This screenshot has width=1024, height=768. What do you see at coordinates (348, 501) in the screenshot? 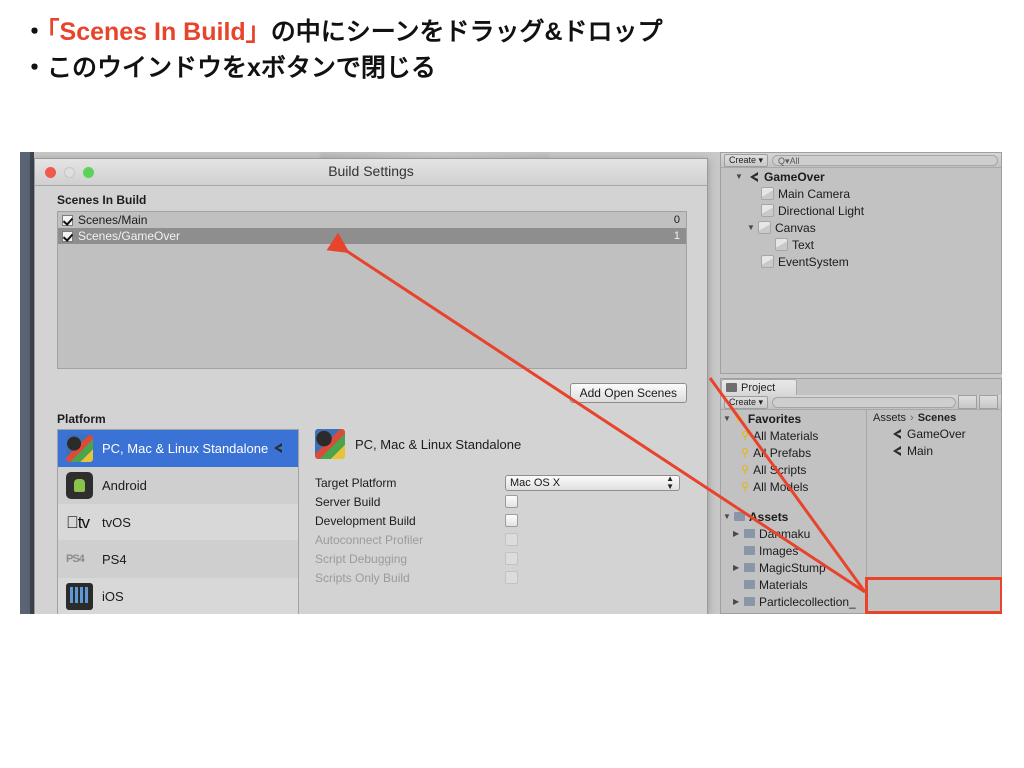
I see `server-build-label: Server Build` at bounding box center [348, 501].